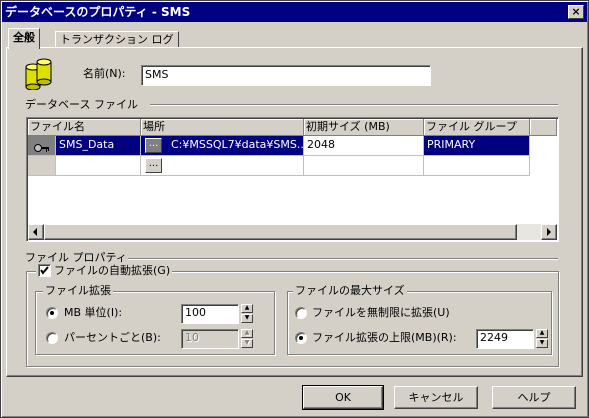 The height and width of the screenshot is (418, 589). What do you see at coordinates (364, 166) in the screenshot?
I see `cell-initial-size-empty` at bounding box center [364, 166].